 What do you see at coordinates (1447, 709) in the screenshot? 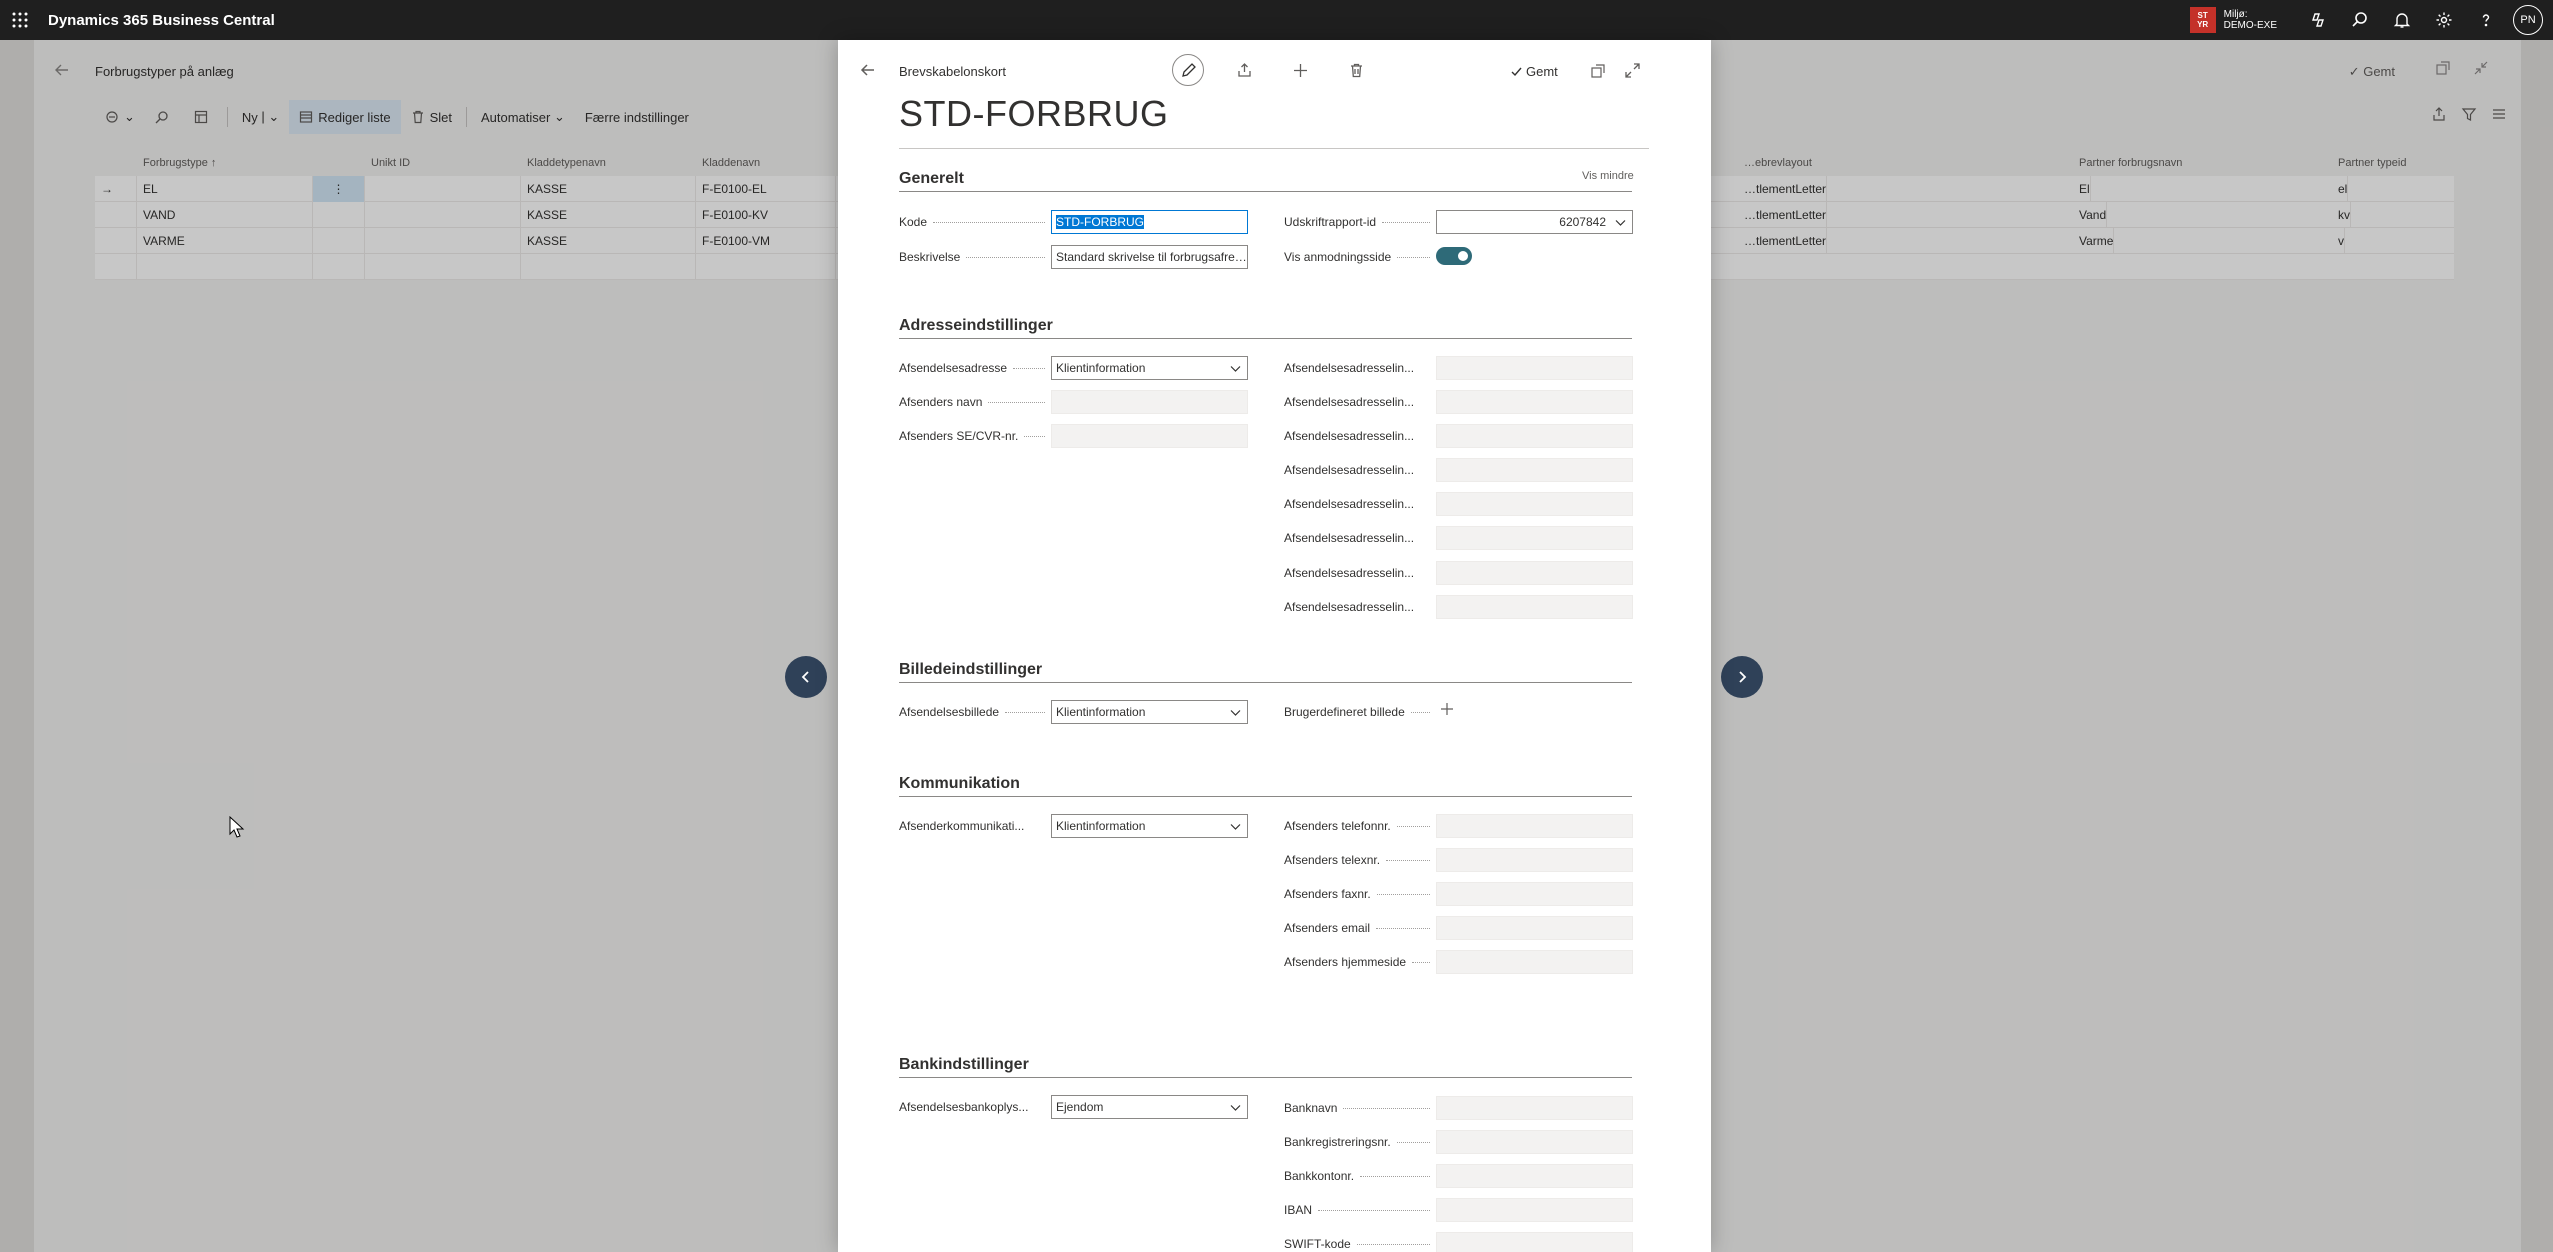
I see `add-image-plus-icon` at bounding box center [1447, 709].